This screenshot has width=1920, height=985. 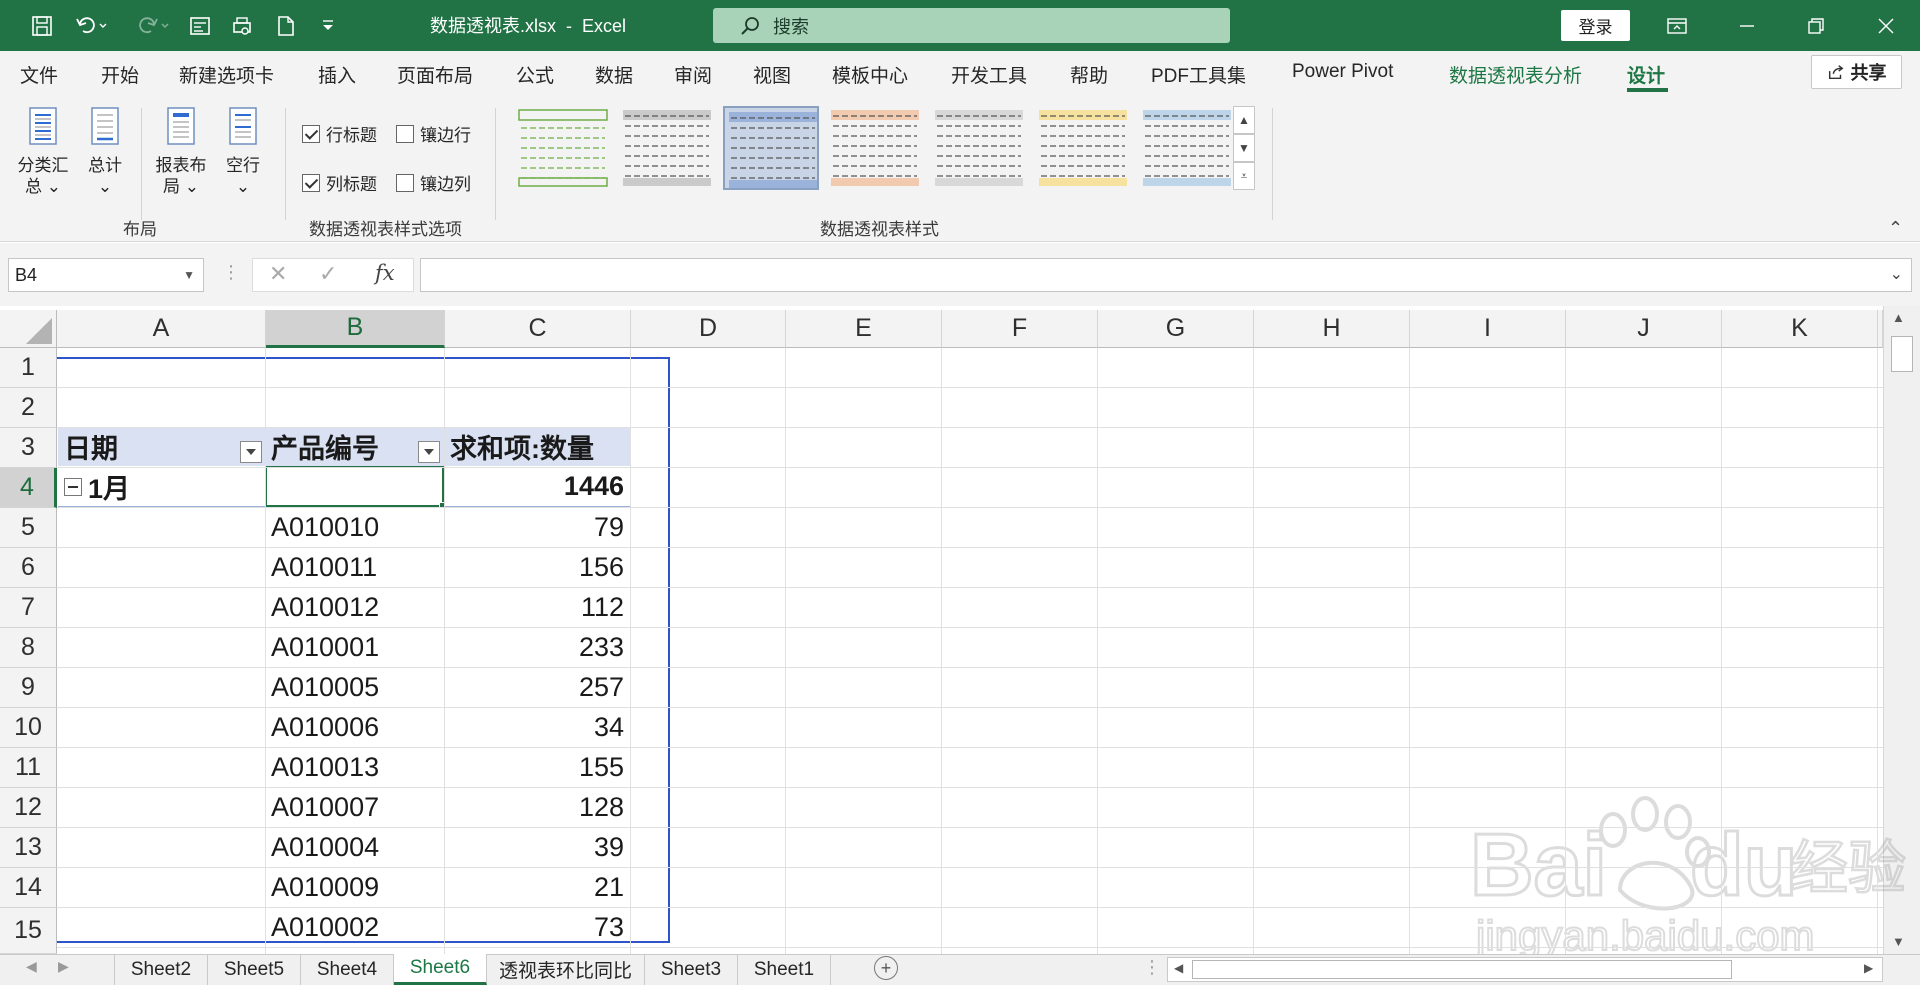 I want to click on sheet-tab-6: Sheet3, so click(x=691, y=969).